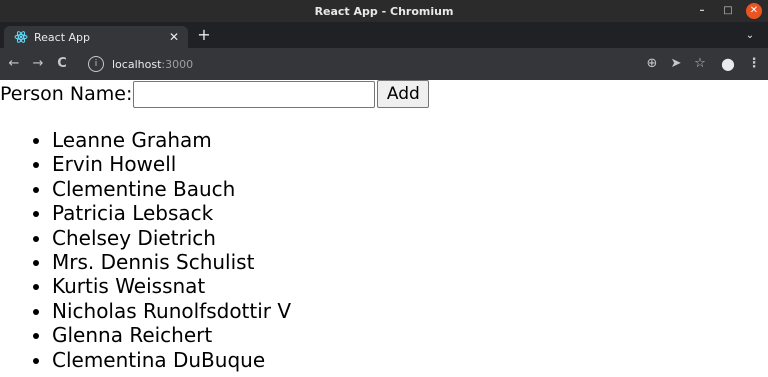  What do you see at coordinates (400, 64) in the screenshot?
I see `address-bar: i localhost :3000` at bounding box center [400, 64].